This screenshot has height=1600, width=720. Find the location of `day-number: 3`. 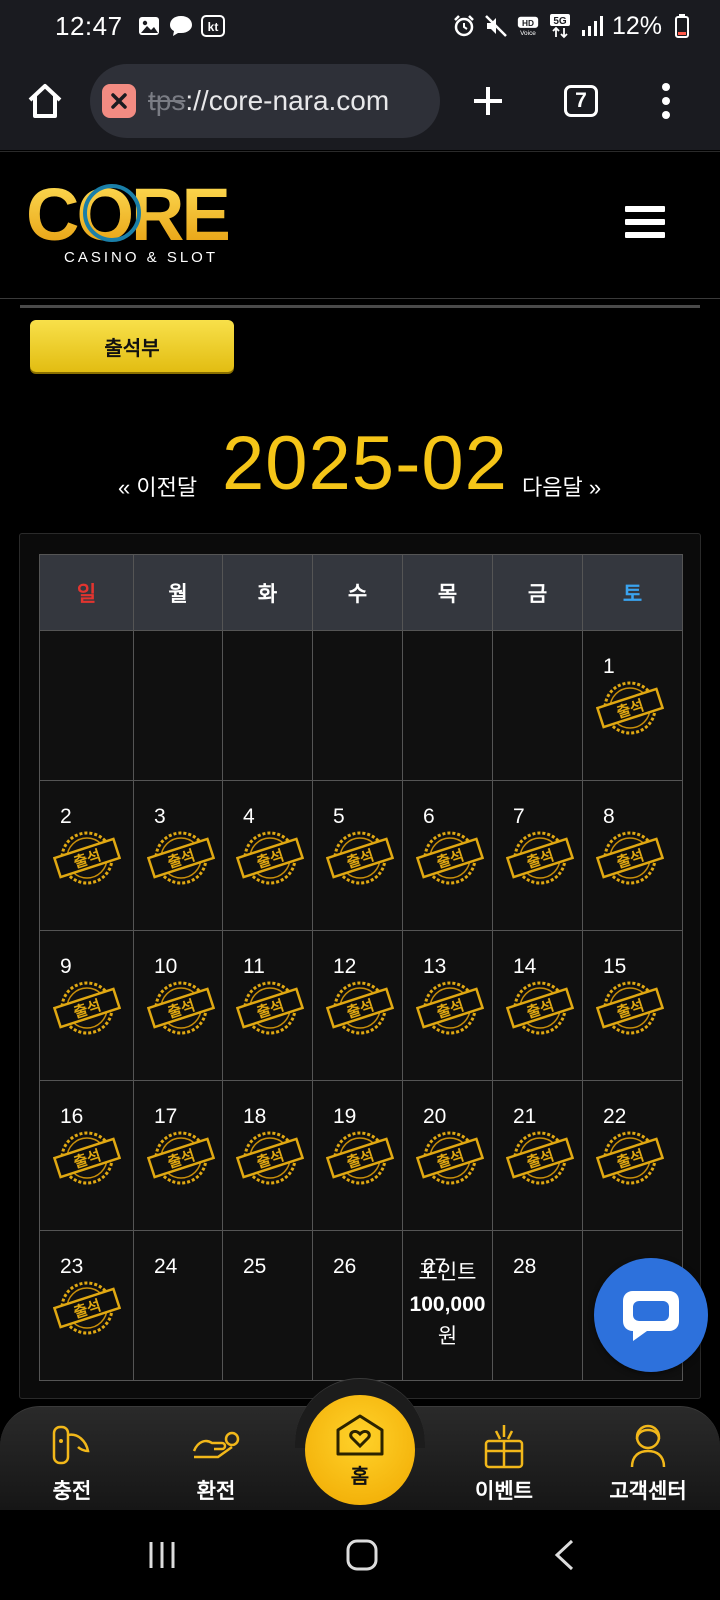

day-number: 3 is located at coordinates (160, 816).